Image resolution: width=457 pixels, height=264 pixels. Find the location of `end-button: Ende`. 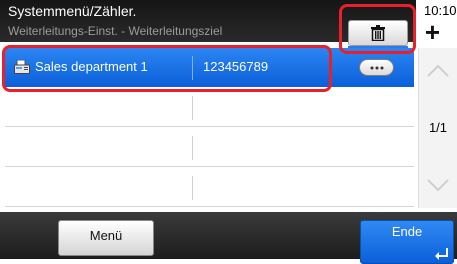

end-button: Ende is located at coordinates (407, 242).